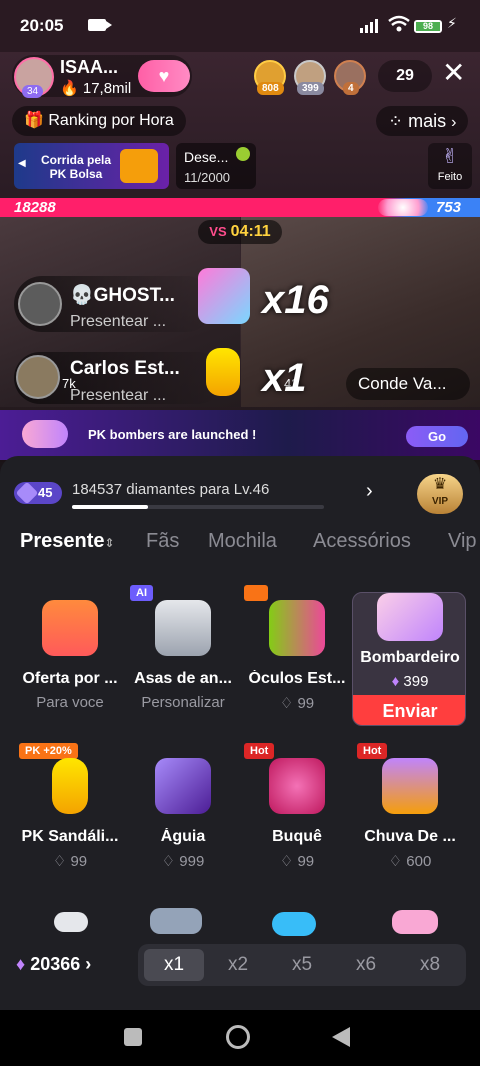  I want to click on gift-box-icon: 🎁, so click(34, 120).